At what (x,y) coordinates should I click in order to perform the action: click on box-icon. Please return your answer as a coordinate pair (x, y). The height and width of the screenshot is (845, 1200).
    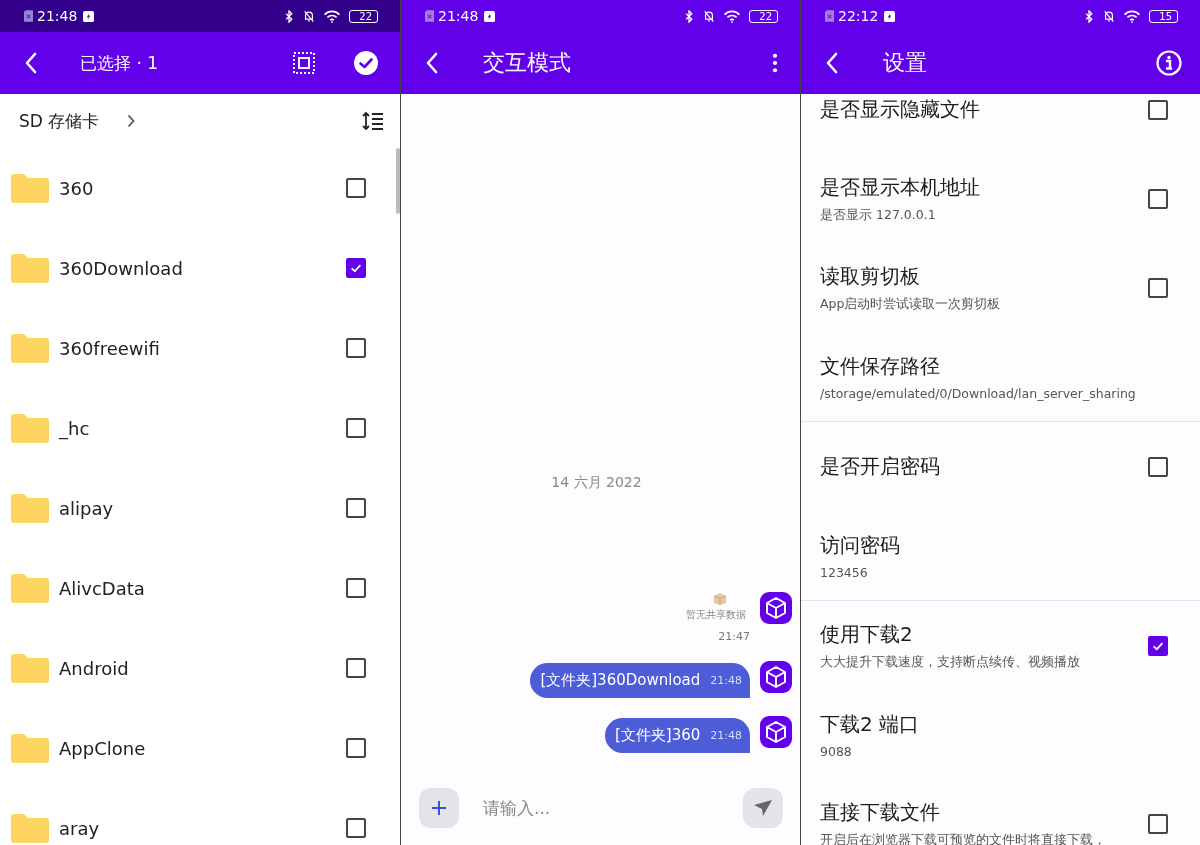
    Looking at the image, I should click on (720, 599).